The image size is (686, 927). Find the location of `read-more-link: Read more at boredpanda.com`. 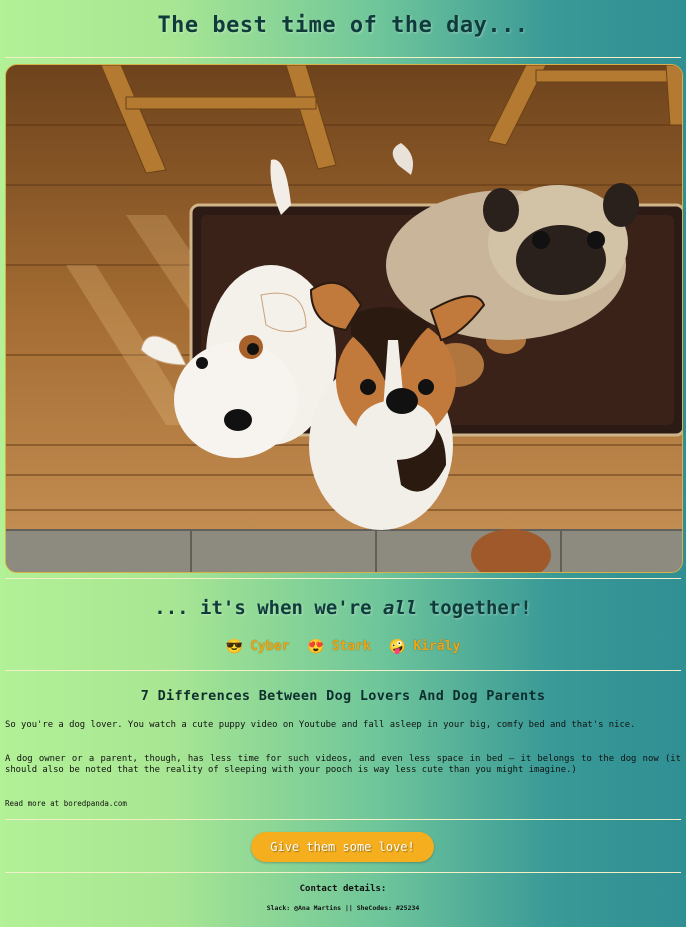

read-more-link: Read more at boredpanda.com is located at coordinates (66, 803).